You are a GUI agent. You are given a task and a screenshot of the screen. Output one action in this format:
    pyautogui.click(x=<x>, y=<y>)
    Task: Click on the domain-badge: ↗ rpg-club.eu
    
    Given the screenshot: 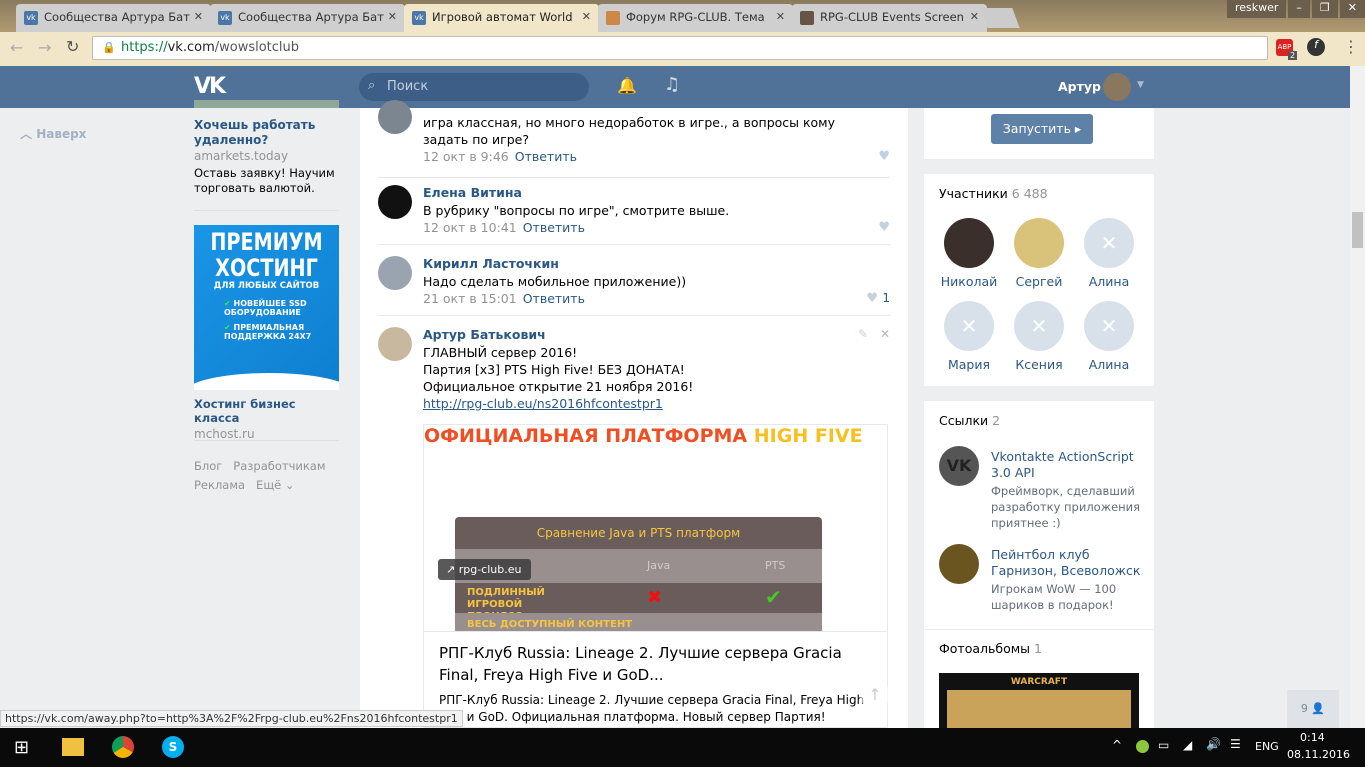 What is the action you would take?
    pyautogui.click(x=485, y=569)
    